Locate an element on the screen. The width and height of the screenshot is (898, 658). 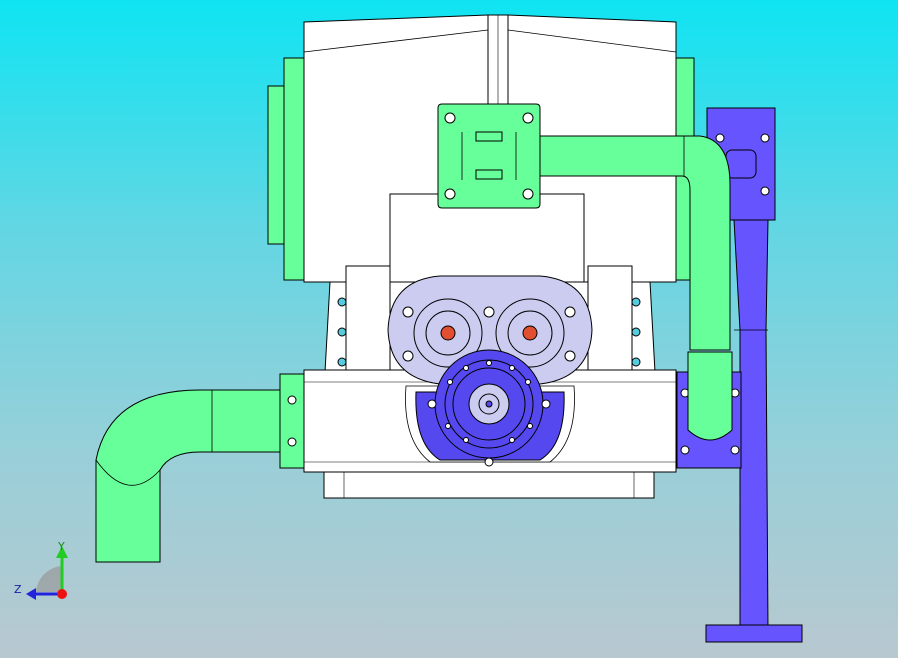
green-intake-pipe-left is located at coordinates (188, 476).